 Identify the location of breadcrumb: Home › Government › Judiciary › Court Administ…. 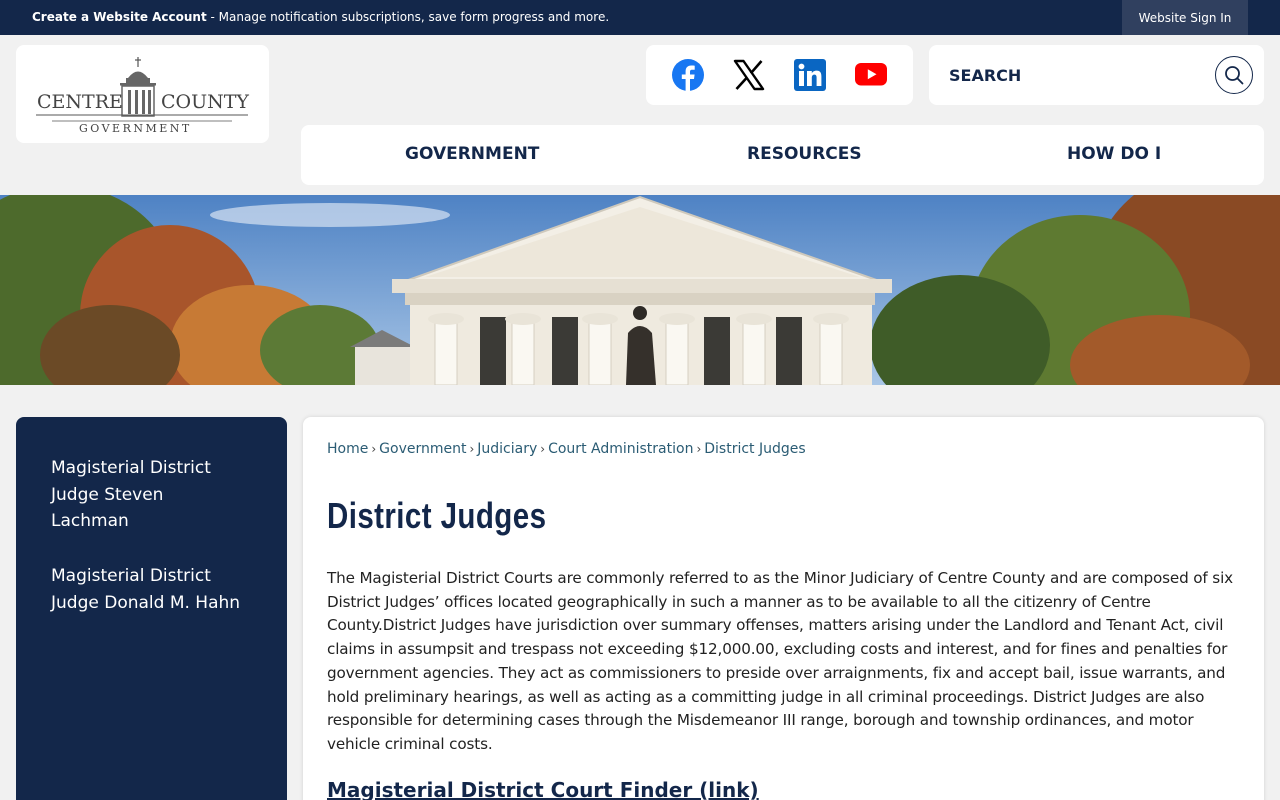
(566, 449).